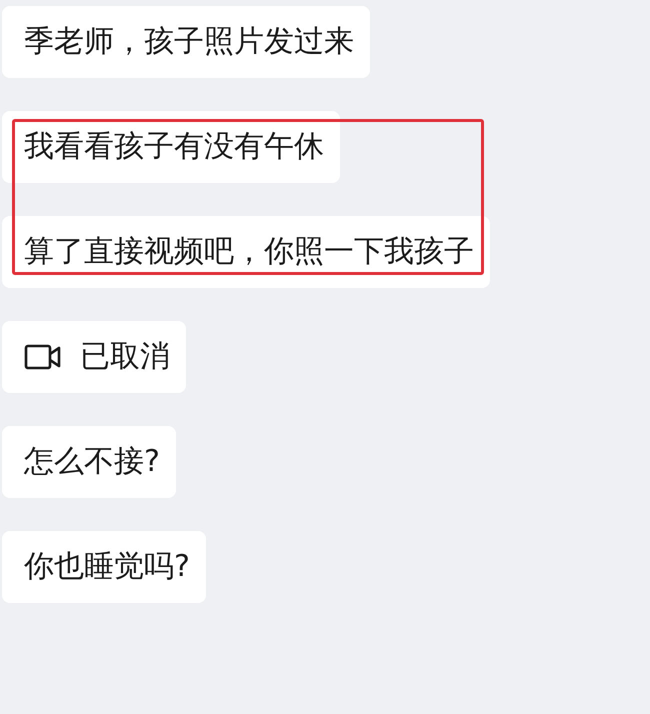 The height and width of the screenshot is (714, 650). I want to click on message-bubble: 季老师，孩子照片发过来, so click(186, 42).